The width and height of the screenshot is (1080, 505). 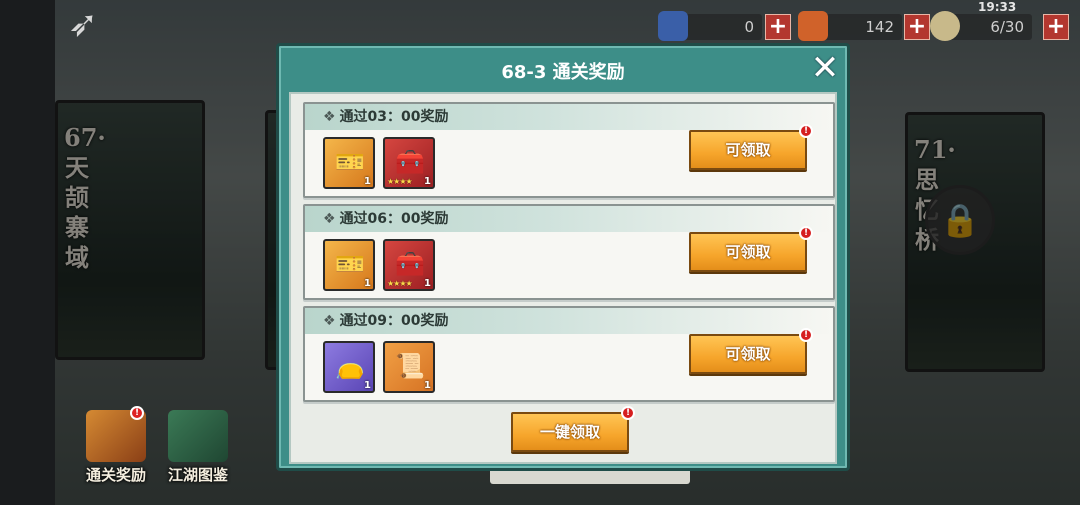 I want to click on reward-item: 📜 1, so click(x=409, y=367).